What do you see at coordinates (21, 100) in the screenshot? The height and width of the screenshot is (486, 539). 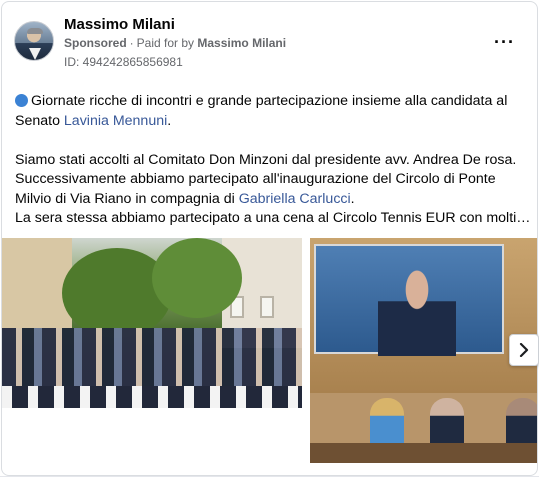 I see `blue-circle-icon` at bounding box center [21, 100].